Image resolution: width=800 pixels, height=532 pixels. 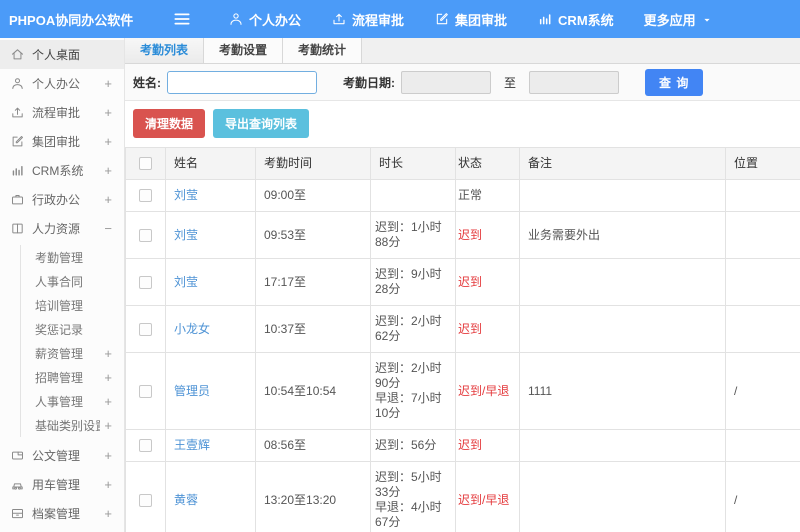 I want to click on name-cell: 王壹辉, so click(x=210, y=445).